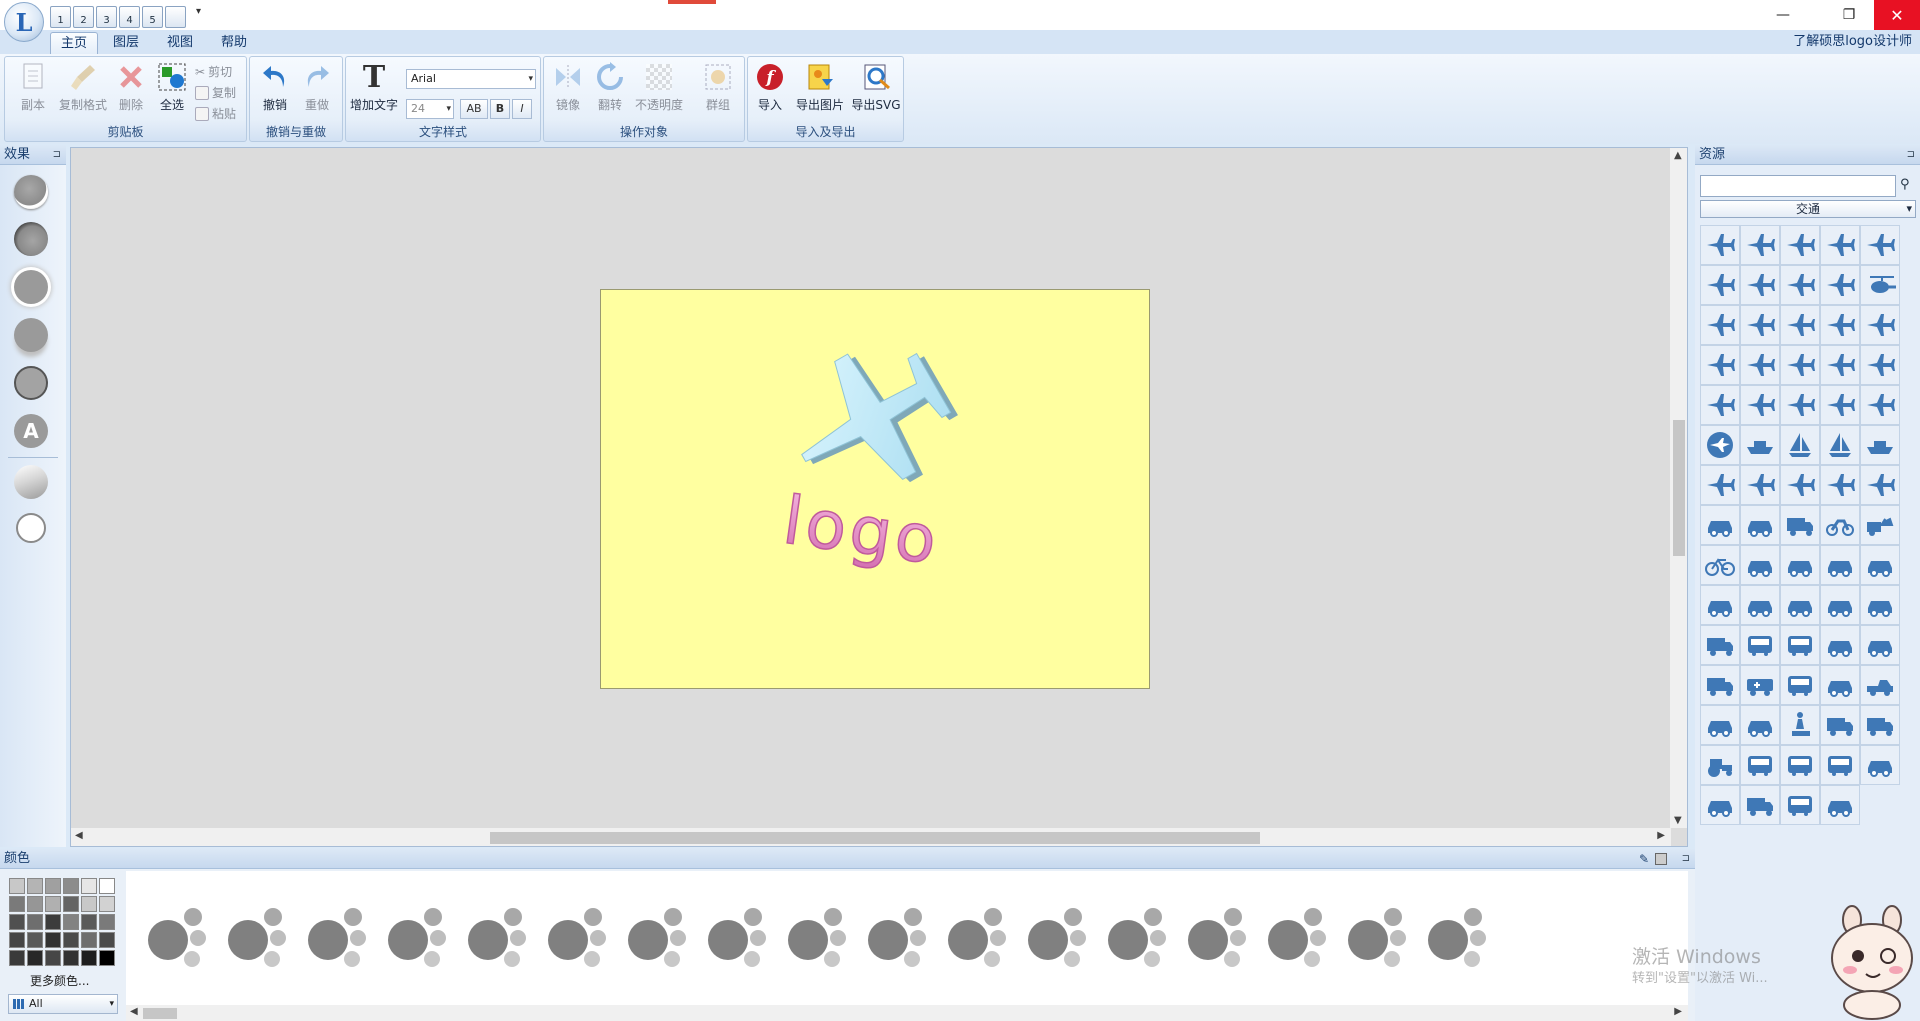 The image size is (1920, 1021). I want to click on add-text-button: T 增加文字, so click(374, 86).